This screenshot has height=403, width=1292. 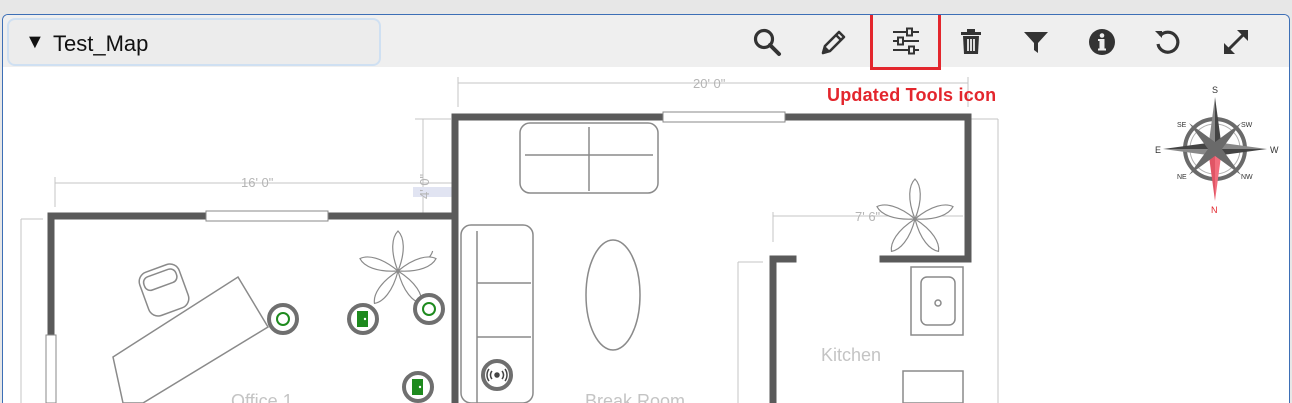 I want to click on dimension-kitchen: 7' 6", so click(x=868, y=216).